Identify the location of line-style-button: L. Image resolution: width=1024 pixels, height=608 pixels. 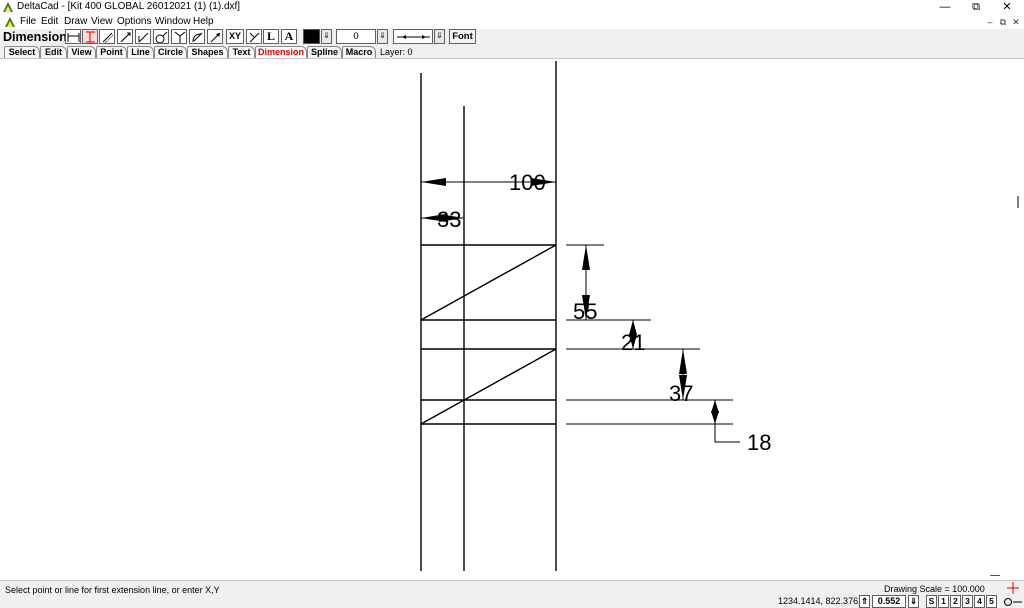
(271, 36).